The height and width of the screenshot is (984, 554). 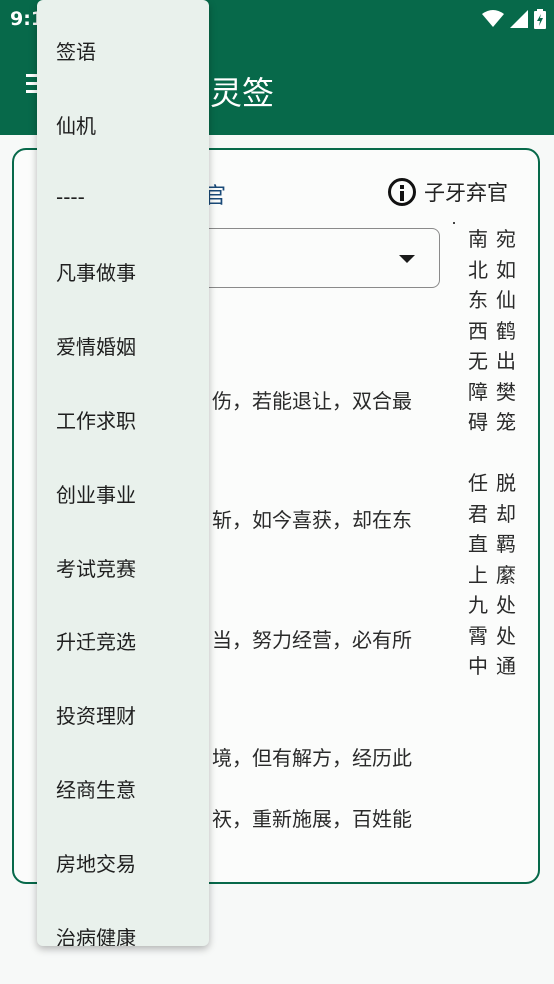 I want to click on menu-item-love: 爱情婚姻, so click(x=123, y=345).